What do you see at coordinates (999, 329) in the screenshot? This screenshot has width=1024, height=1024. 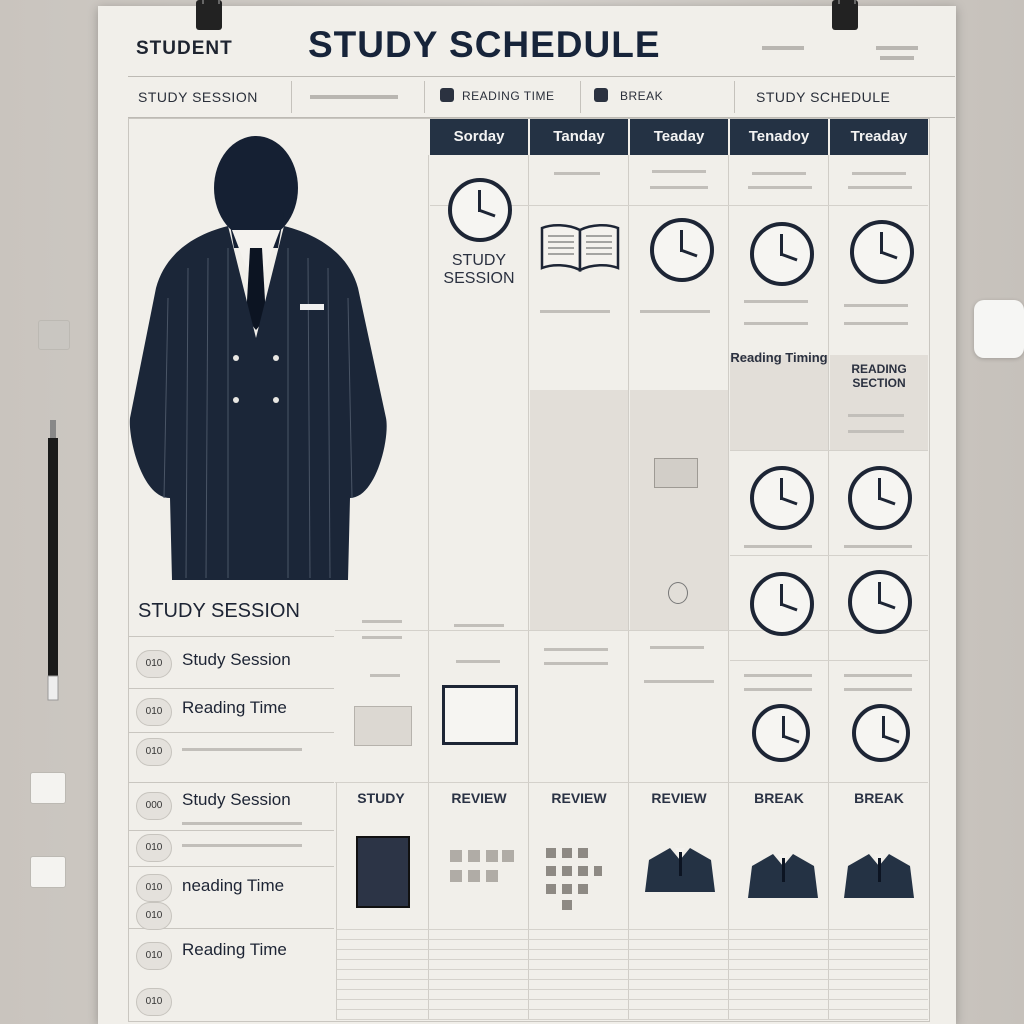 I see `wall-hook-icon` at bounding box center [999, 329].